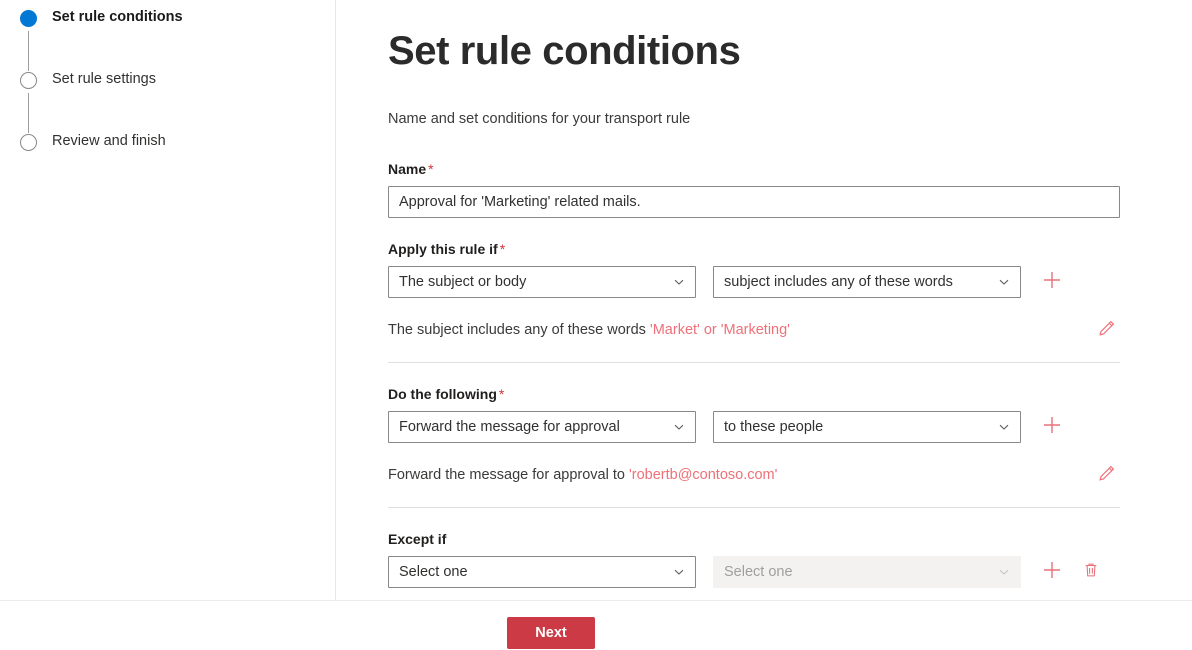  I want to click on page-title: Set rule conditions, so click(564, 50).